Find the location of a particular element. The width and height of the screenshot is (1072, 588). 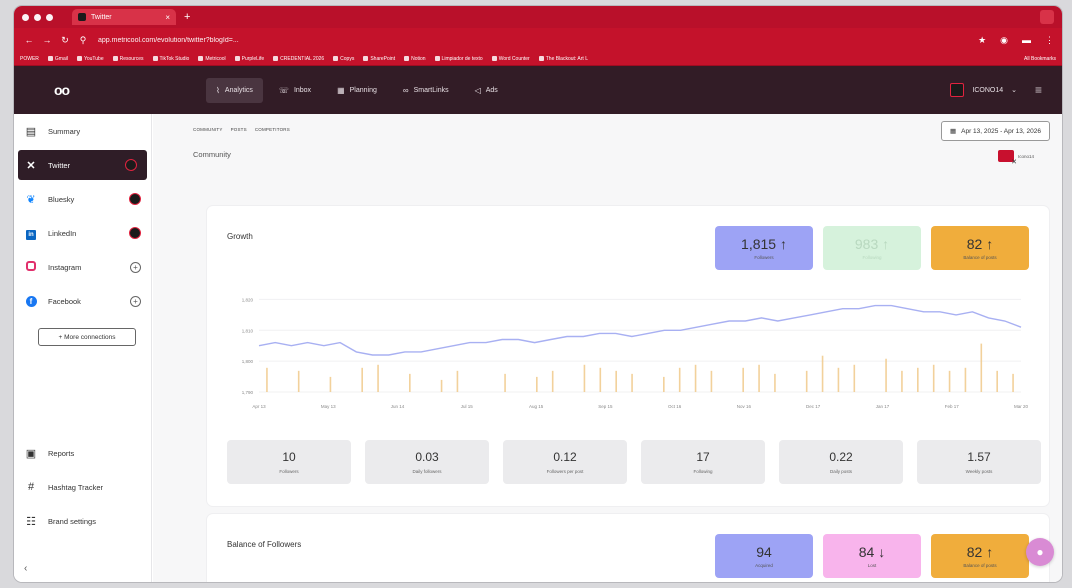

sidebar-item-instagram: Instagram + is located at coordinates (82, 267).